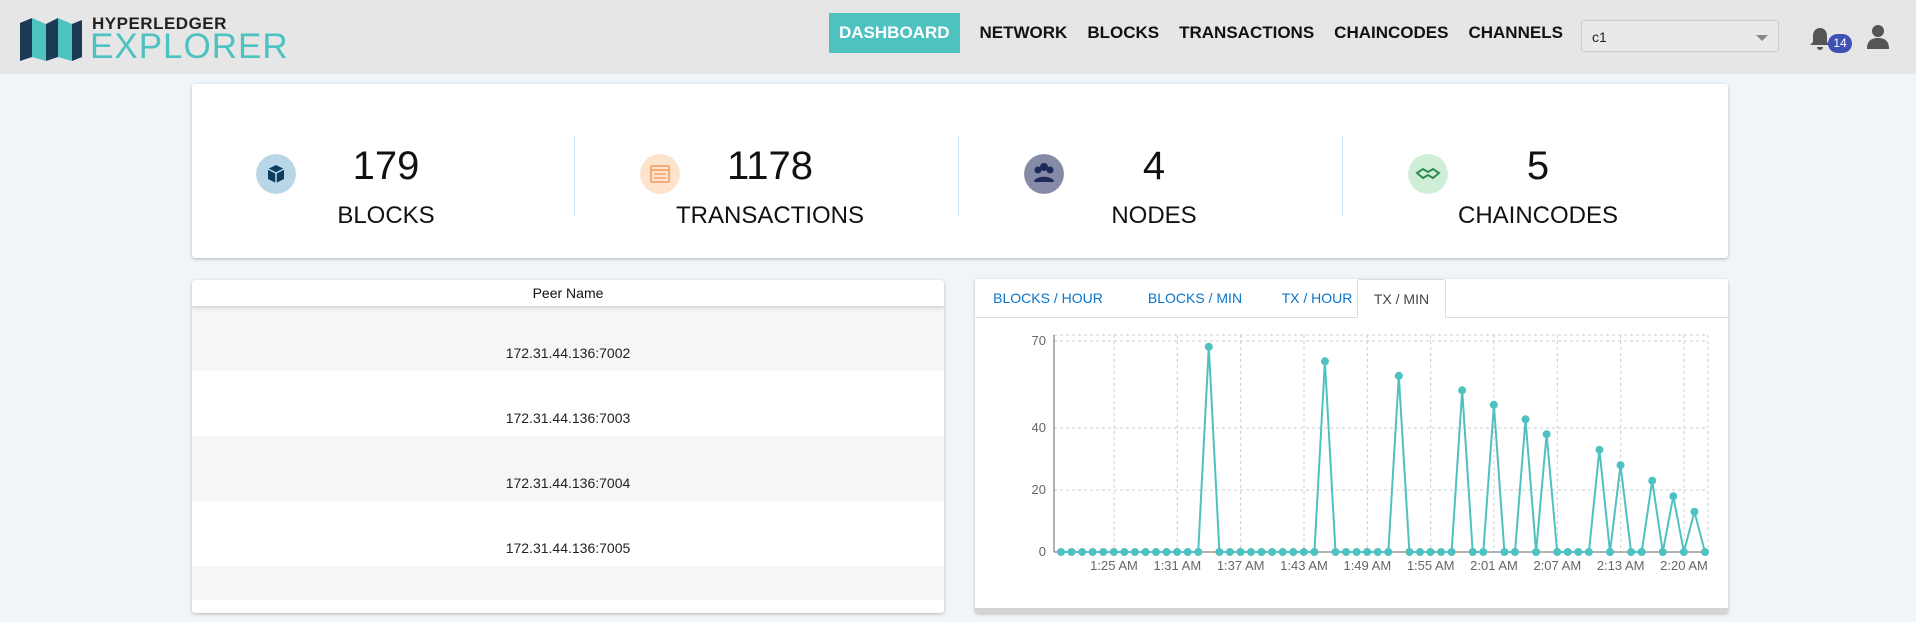  What do you see at coordinates (1317, 298) in the screenshot?
I see `tab-tx-hour: TX / HOUR` at bounding box center [1317, 298].